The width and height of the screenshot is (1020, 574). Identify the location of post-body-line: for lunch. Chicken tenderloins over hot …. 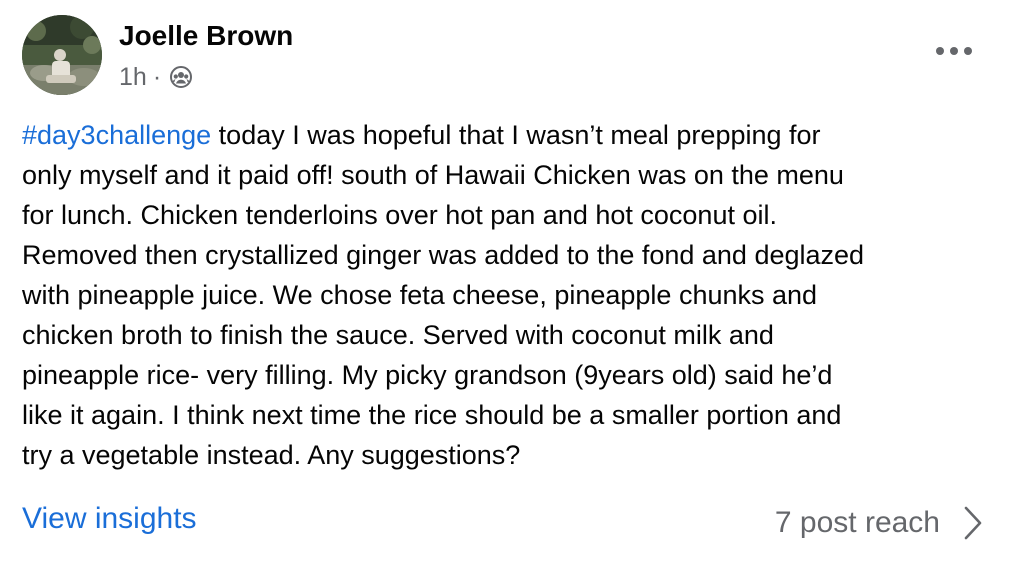
(399, 215).